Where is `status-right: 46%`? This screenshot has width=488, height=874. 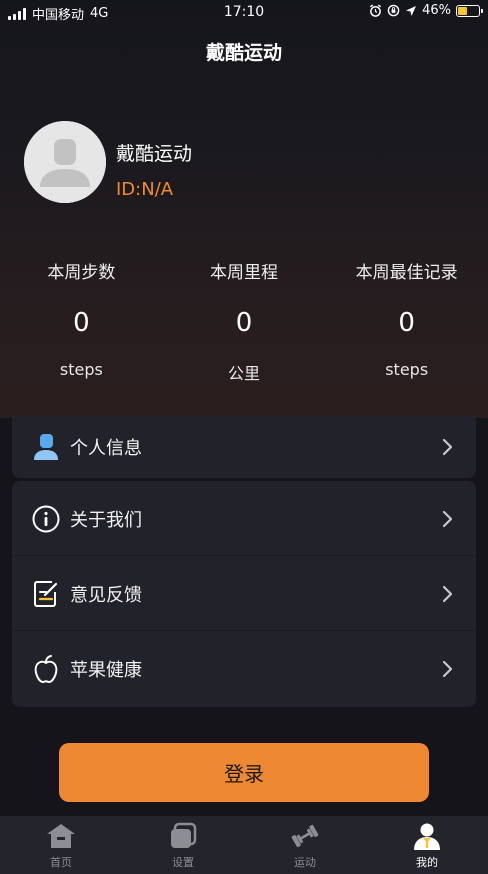 status-right: 46% is located at coordinates (426, 10).